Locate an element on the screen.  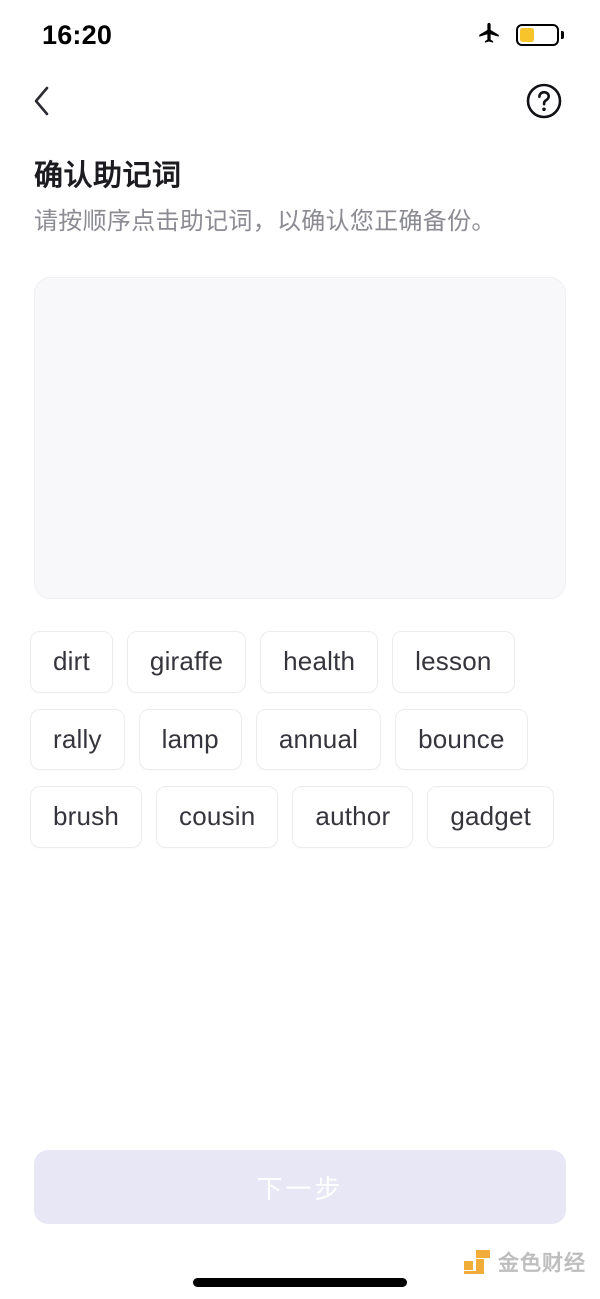
word-chip: annual is located at coordinates (318, 739).